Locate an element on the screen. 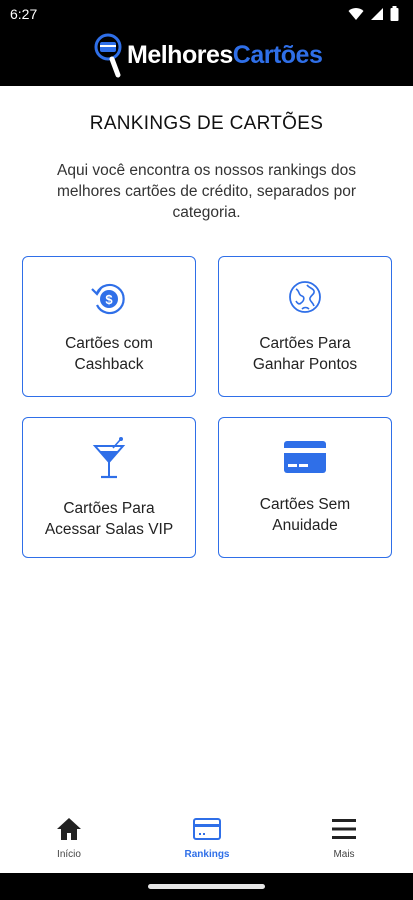 Image resolution: width=413 pixels, height=900 pixels. page-title: RANKINGS DE CARTÕES is located at coordinates (206, 123).